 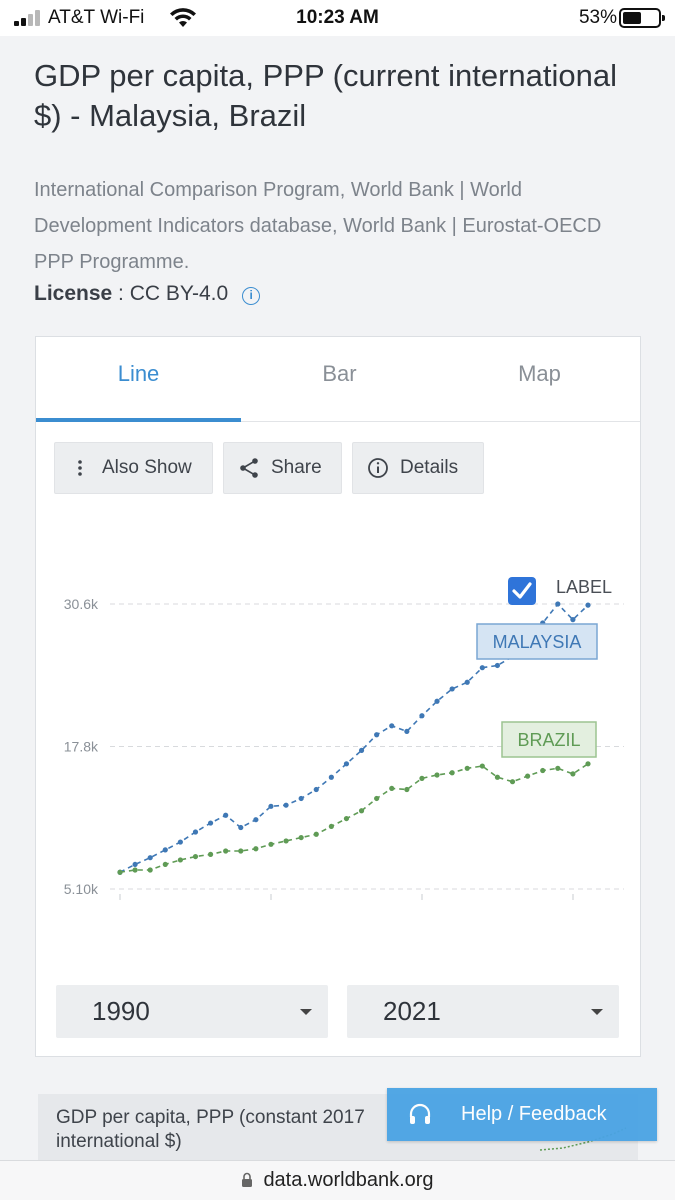 I want to click on series-label-brazil: BRAZIL, so click(x=548, y=740).